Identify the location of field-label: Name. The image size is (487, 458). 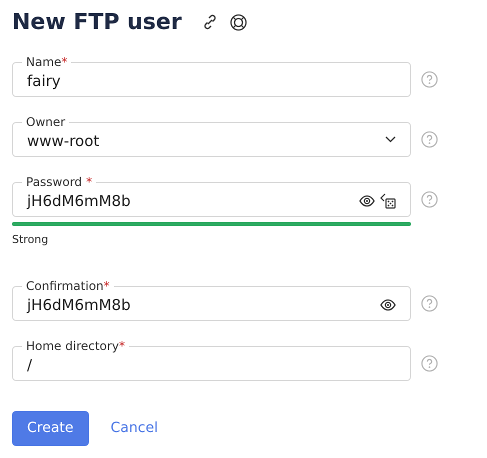
(44, 62).